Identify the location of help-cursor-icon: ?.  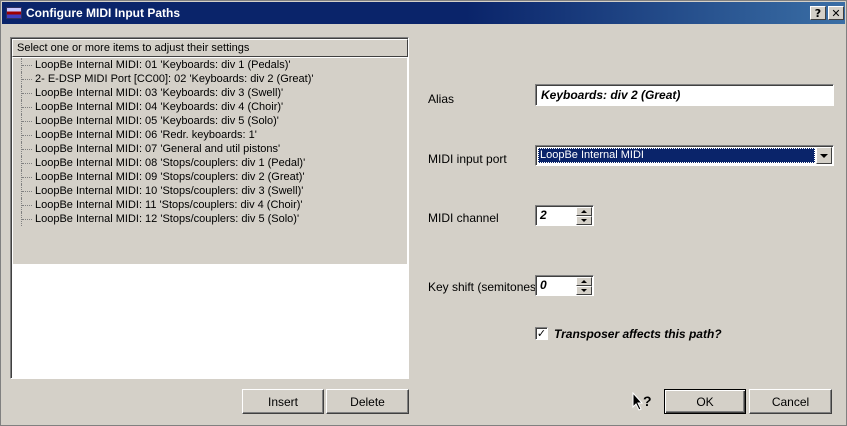
(642, 401).